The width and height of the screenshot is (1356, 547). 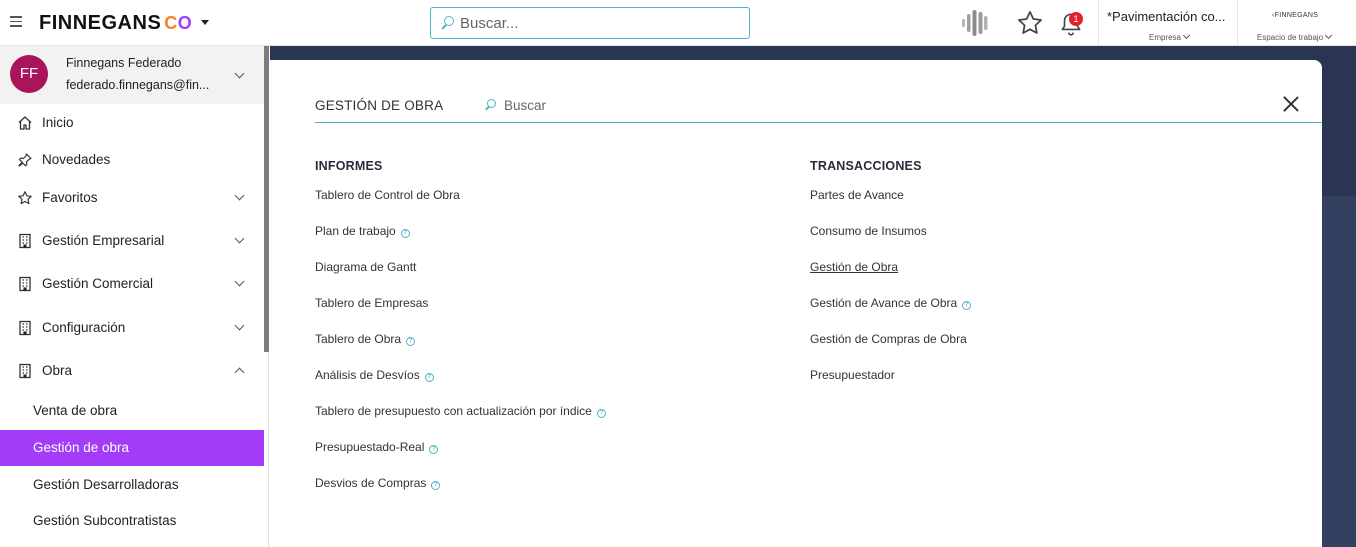 What do you see at coordinates (178, 23) in the screenshot?
I see `brand-co-mark: CO` at bounding box center [178, 23].